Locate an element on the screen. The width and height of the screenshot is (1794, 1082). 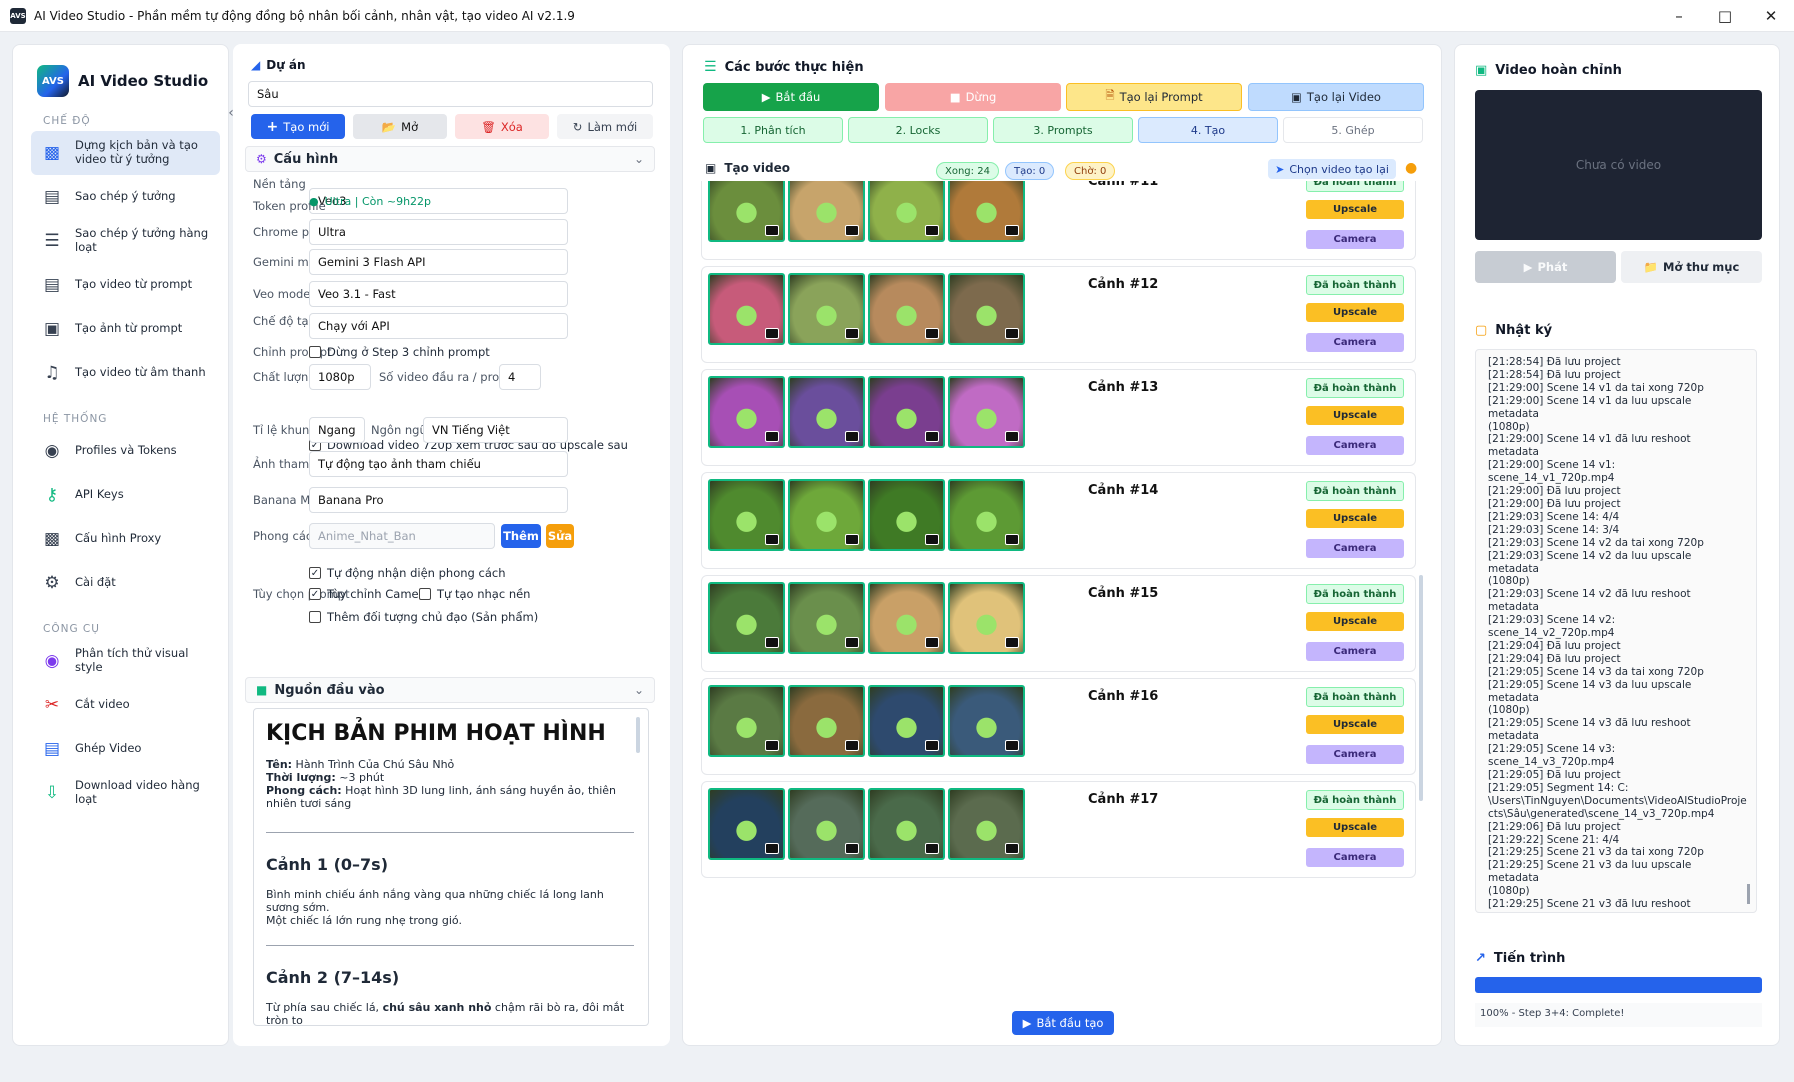
step-tab: 2. Locks is located at coordinates (918, 130).